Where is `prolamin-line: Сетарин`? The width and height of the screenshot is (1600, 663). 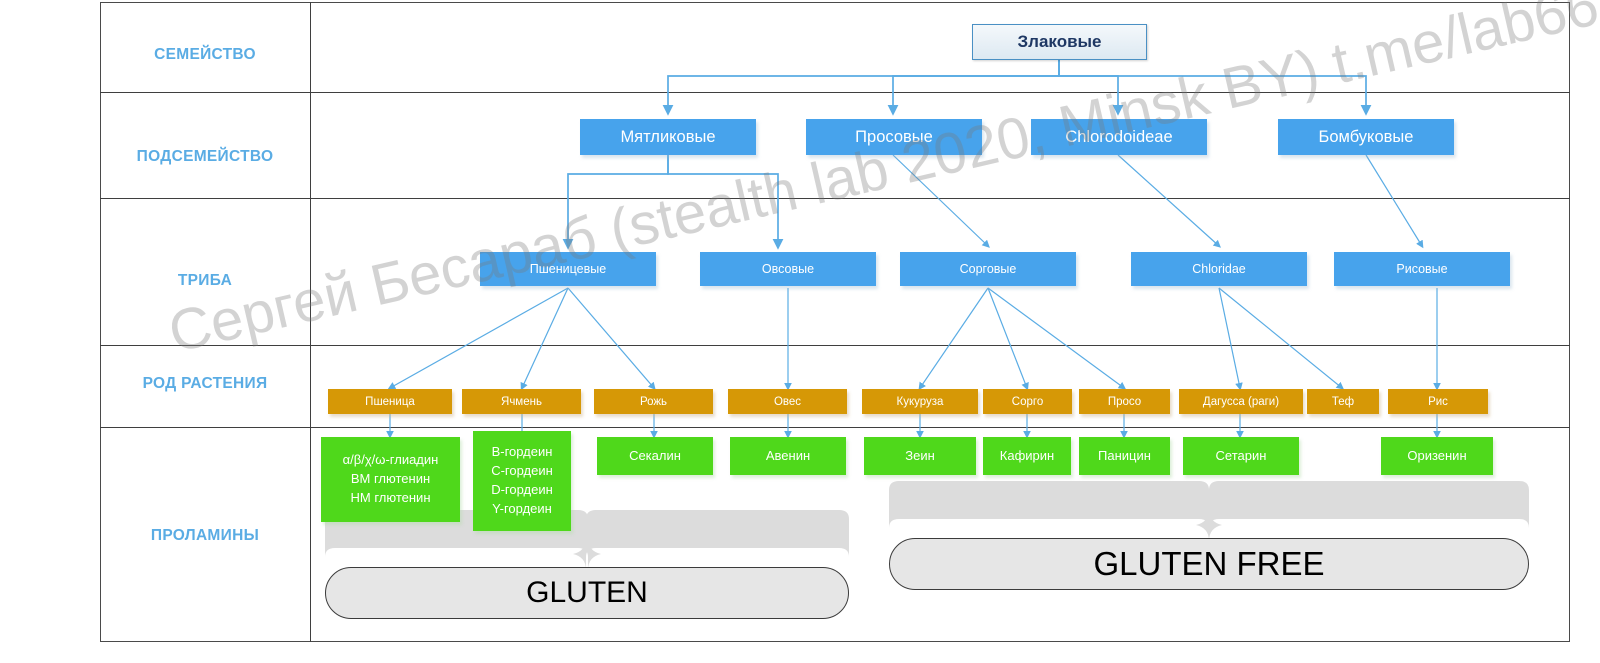 prolamin-line: Сетарин is located at coordinates (1241, 455).